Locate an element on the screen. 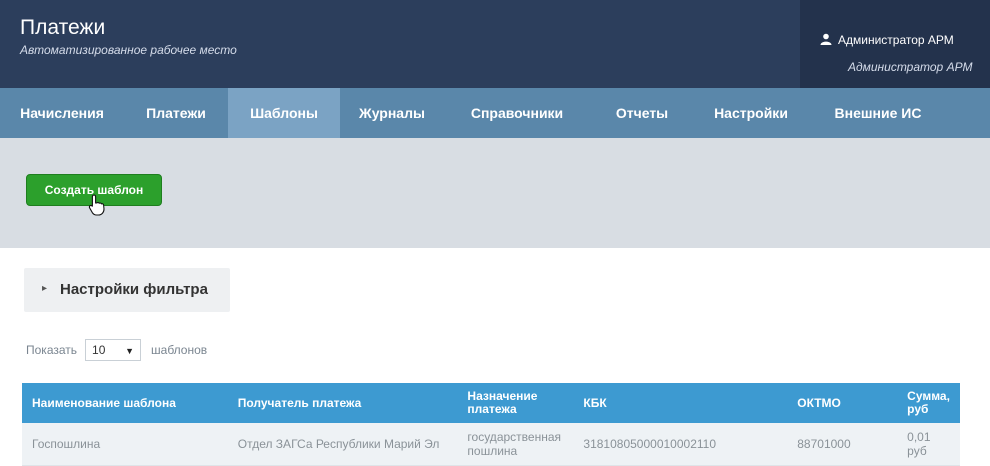 The height and width of the screenshot is (466, 990). user-icon is located at coordinates (826, 39).